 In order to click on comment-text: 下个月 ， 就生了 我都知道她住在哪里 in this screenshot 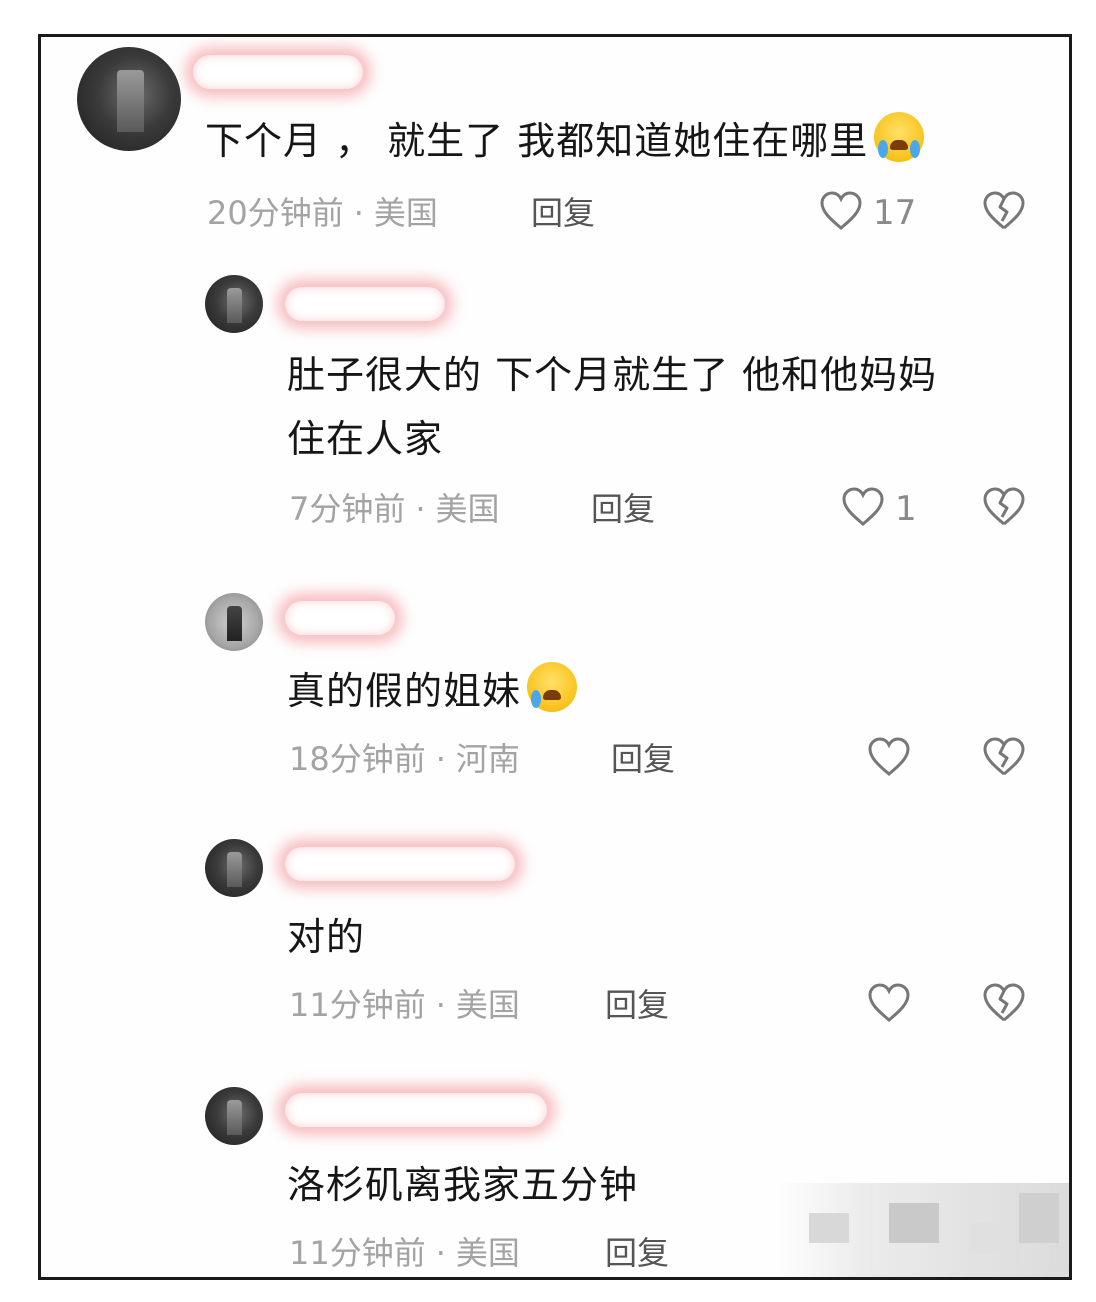, I will do `click(565, 141)`.